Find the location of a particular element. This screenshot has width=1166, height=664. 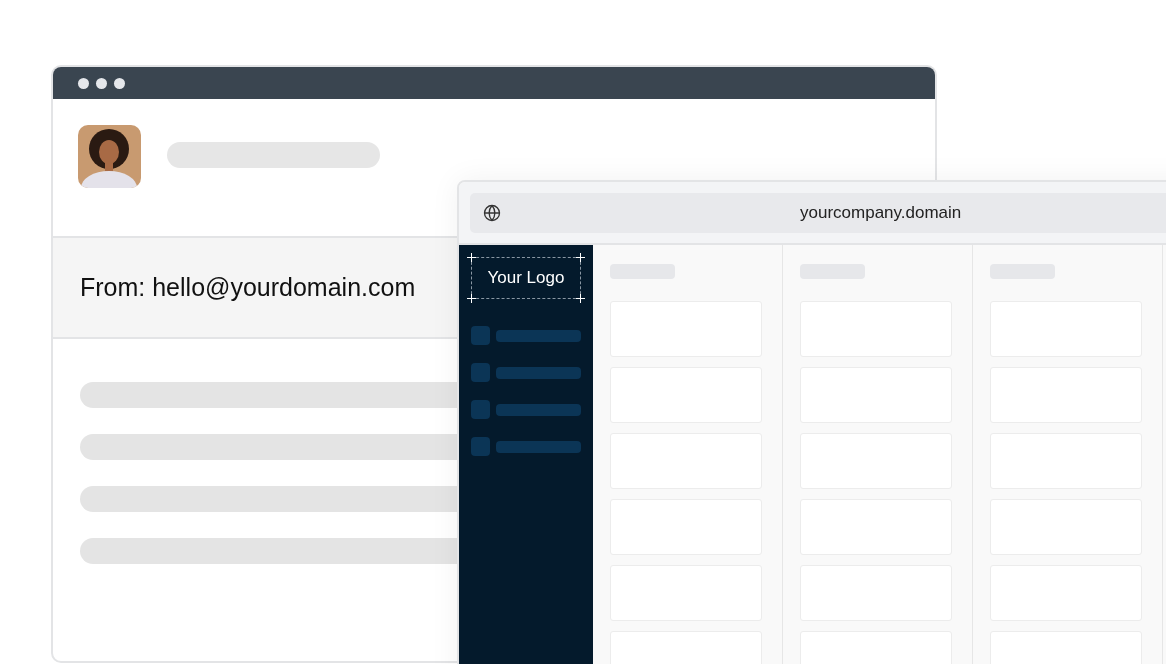

logo-text: Your Logo is located at coordinates (526, 278).